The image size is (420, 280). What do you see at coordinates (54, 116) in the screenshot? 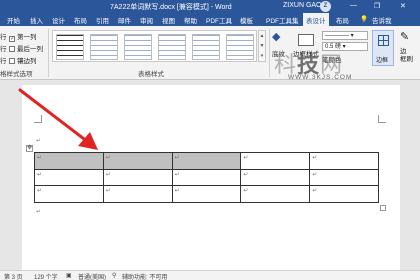
I see `arrow-shaft` at bounding box center [54, 116].